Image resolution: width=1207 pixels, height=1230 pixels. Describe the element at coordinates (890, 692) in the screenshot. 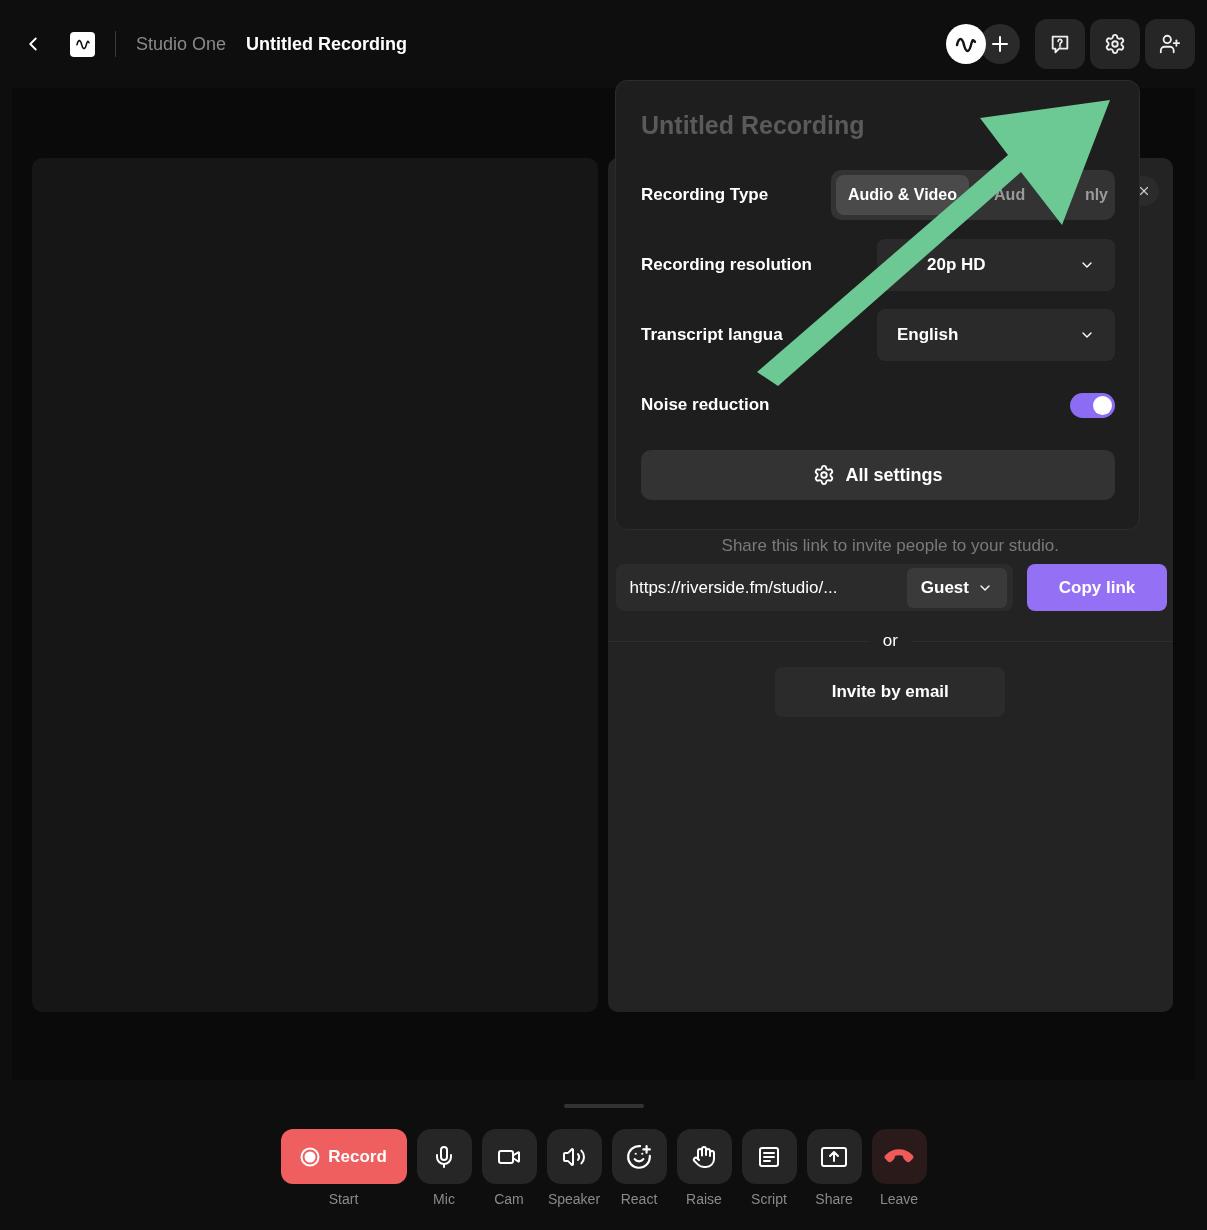

I see `invite-email-button: Invite by email` at that location.